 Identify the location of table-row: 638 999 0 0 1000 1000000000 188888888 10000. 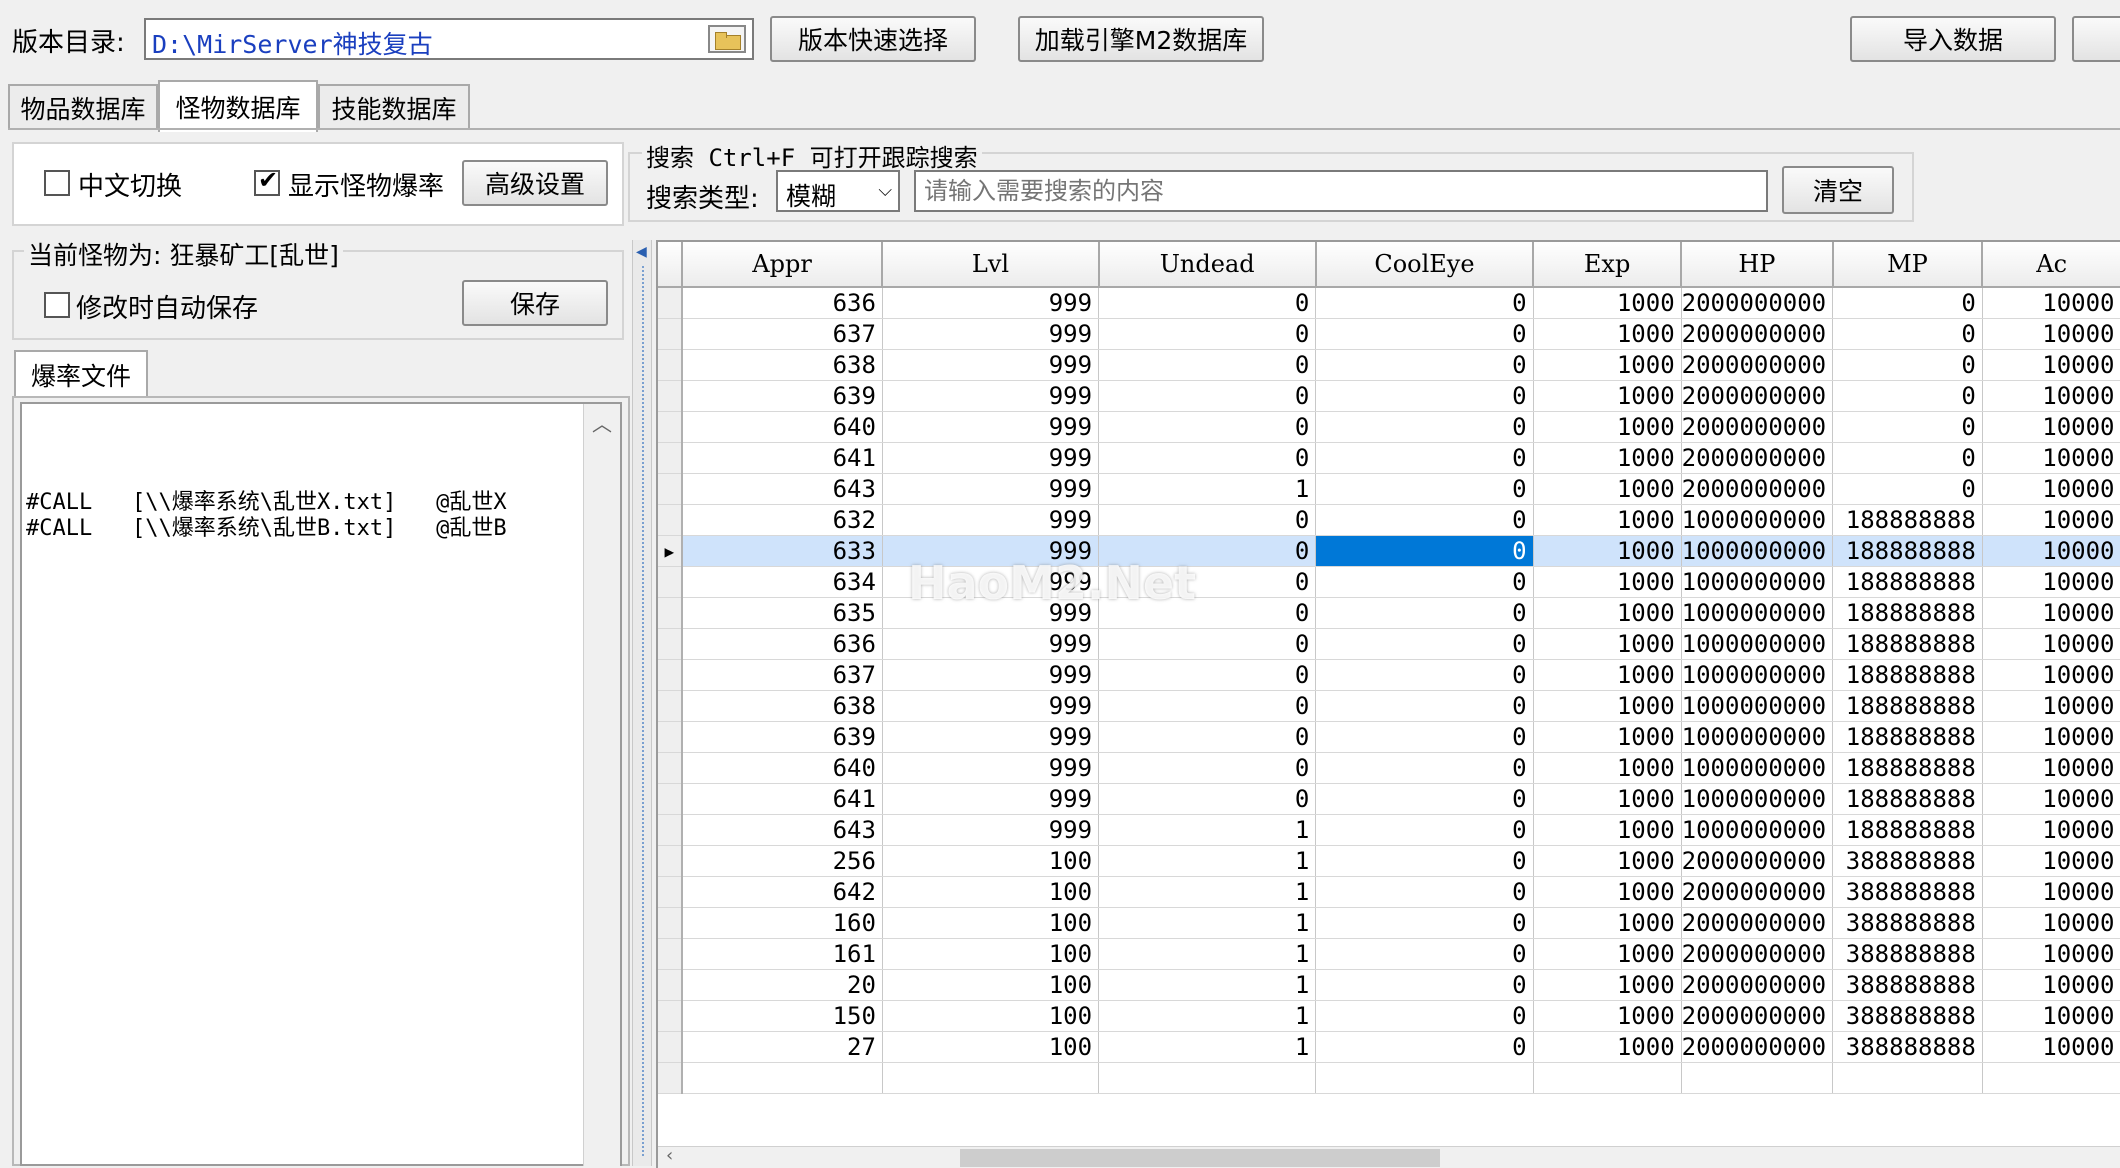
(1389, 706).